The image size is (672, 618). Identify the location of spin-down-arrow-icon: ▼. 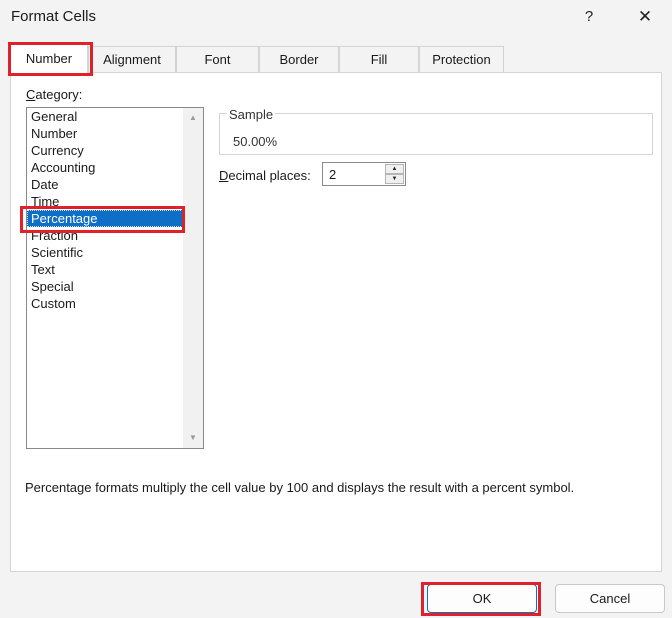
(394, 179).